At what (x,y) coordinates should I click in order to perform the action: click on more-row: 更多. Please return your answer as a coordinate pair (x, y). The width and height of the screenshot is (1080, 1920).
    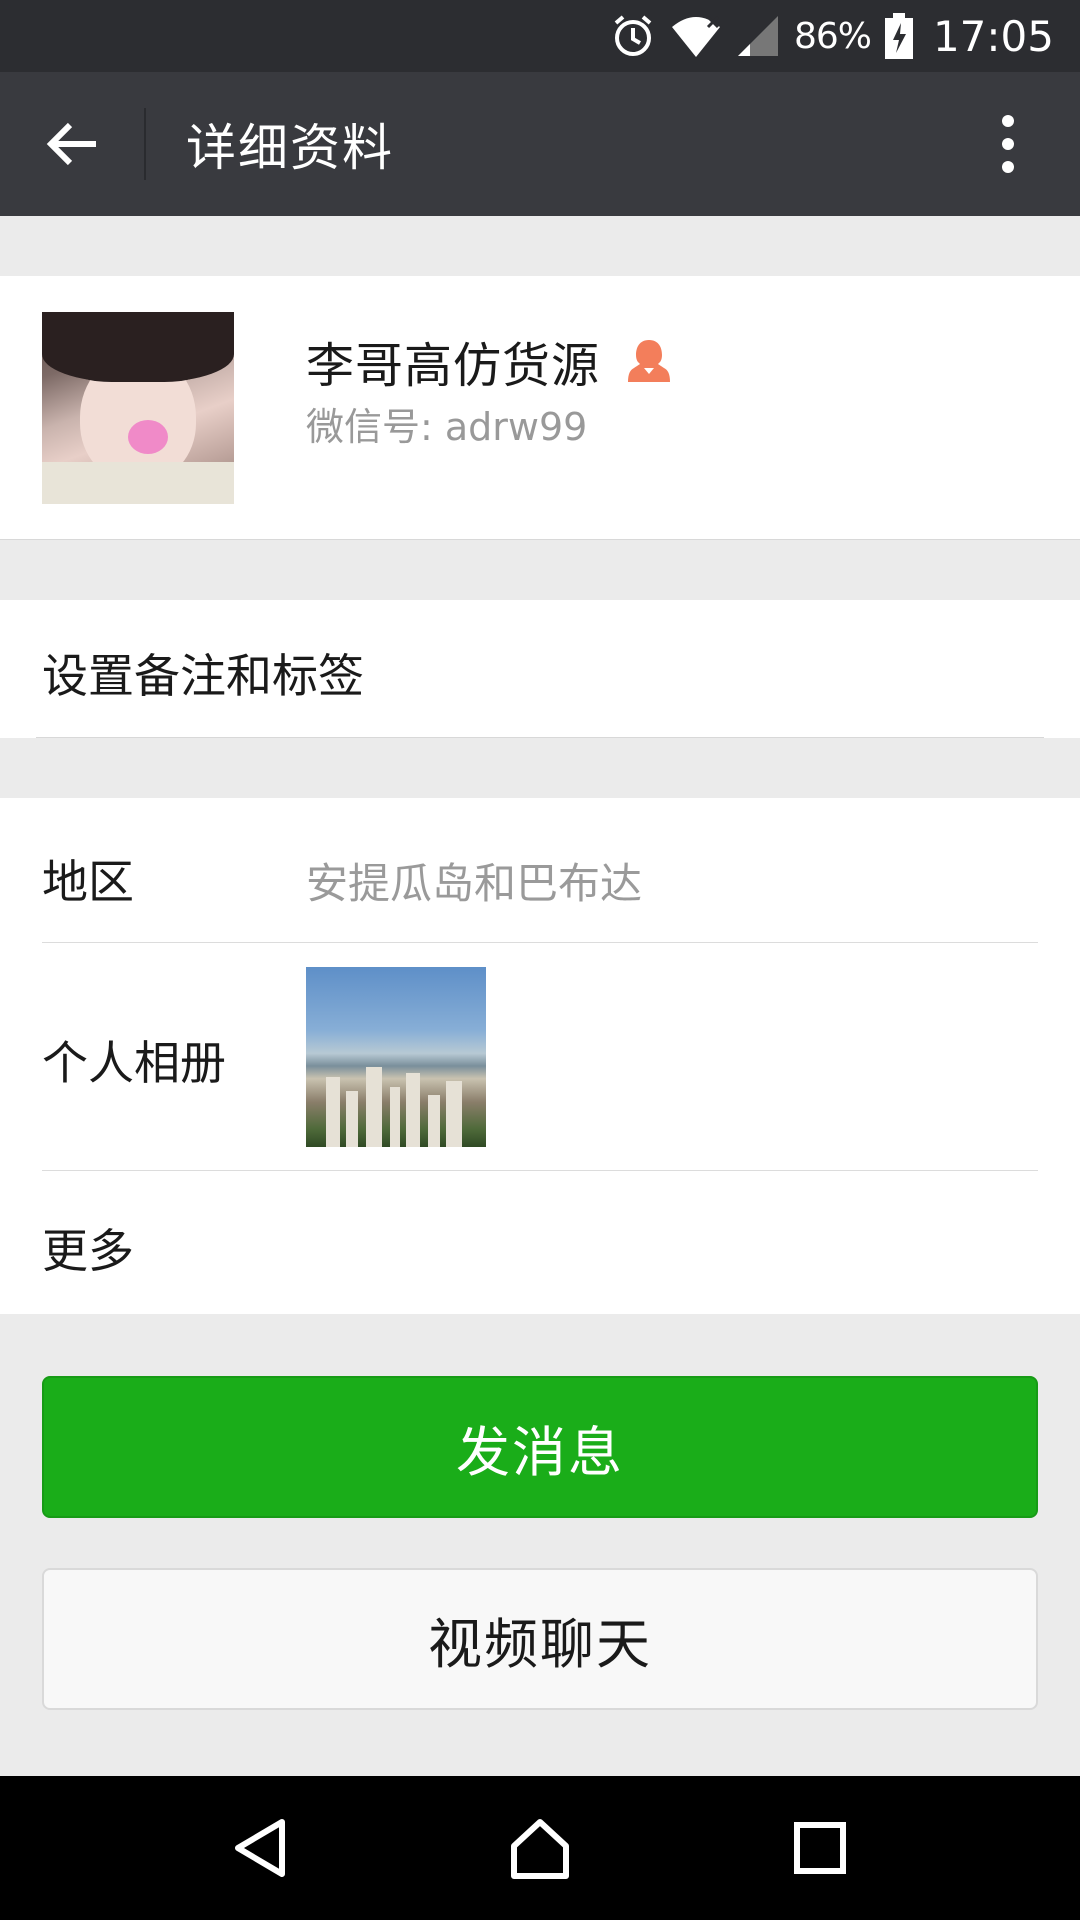
    Looking at the image, I should click on (540, 1242).